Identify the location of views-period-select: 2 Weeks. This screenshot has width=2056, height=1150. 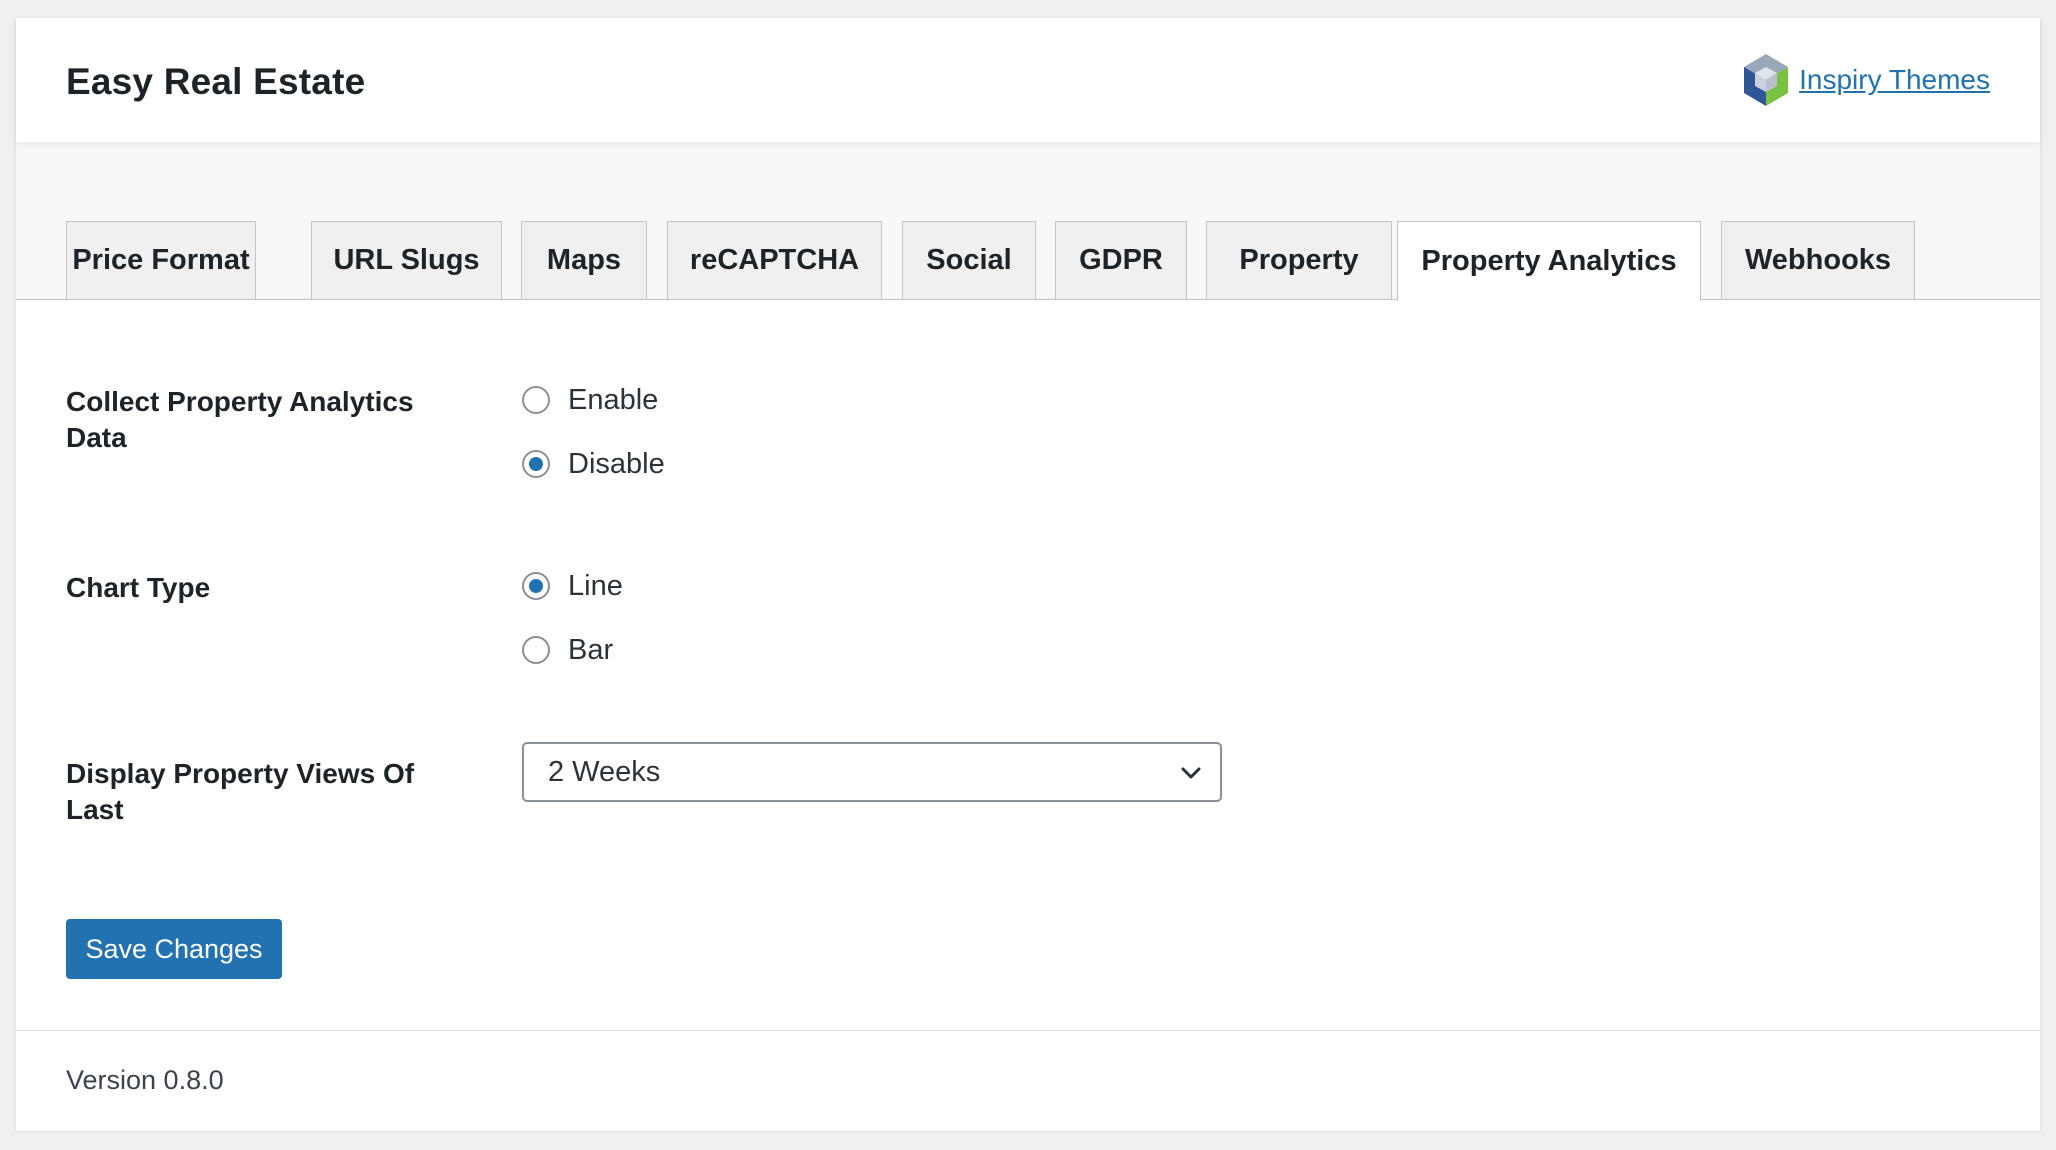
(872, 772).